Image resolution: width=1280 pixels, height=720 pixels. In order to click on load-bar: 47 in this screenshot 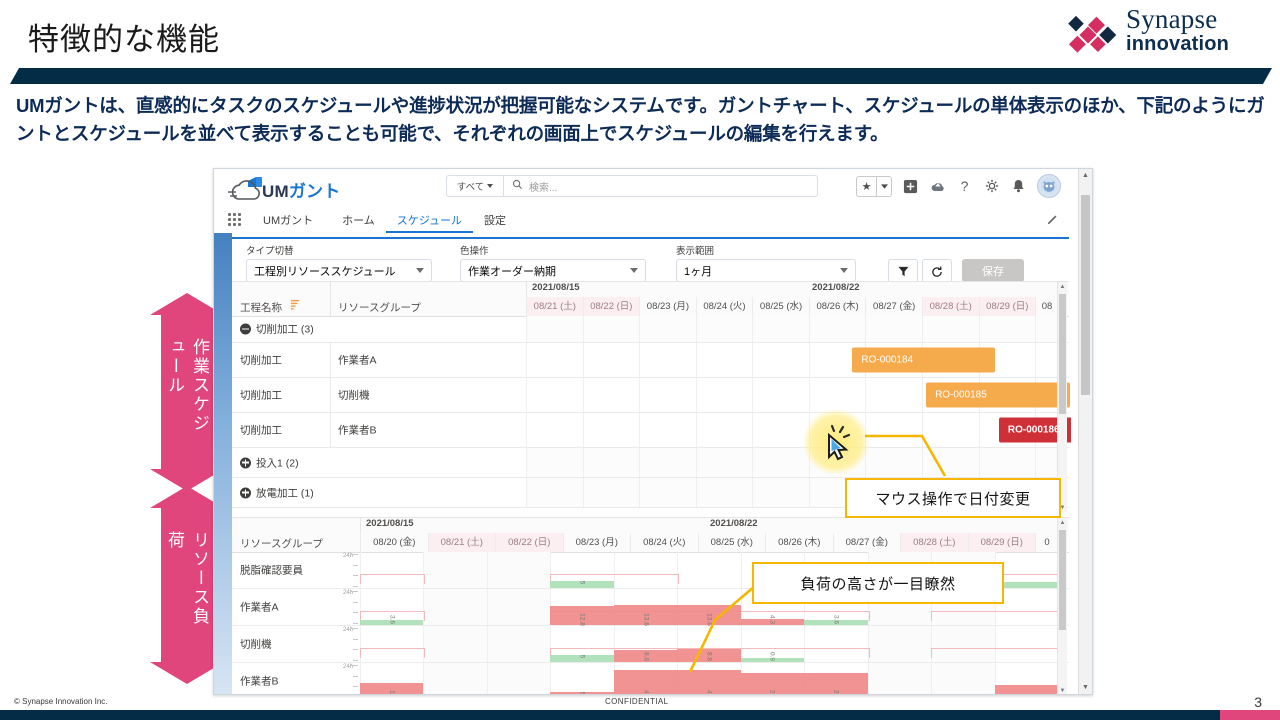, I will do `click(645, 682)`.